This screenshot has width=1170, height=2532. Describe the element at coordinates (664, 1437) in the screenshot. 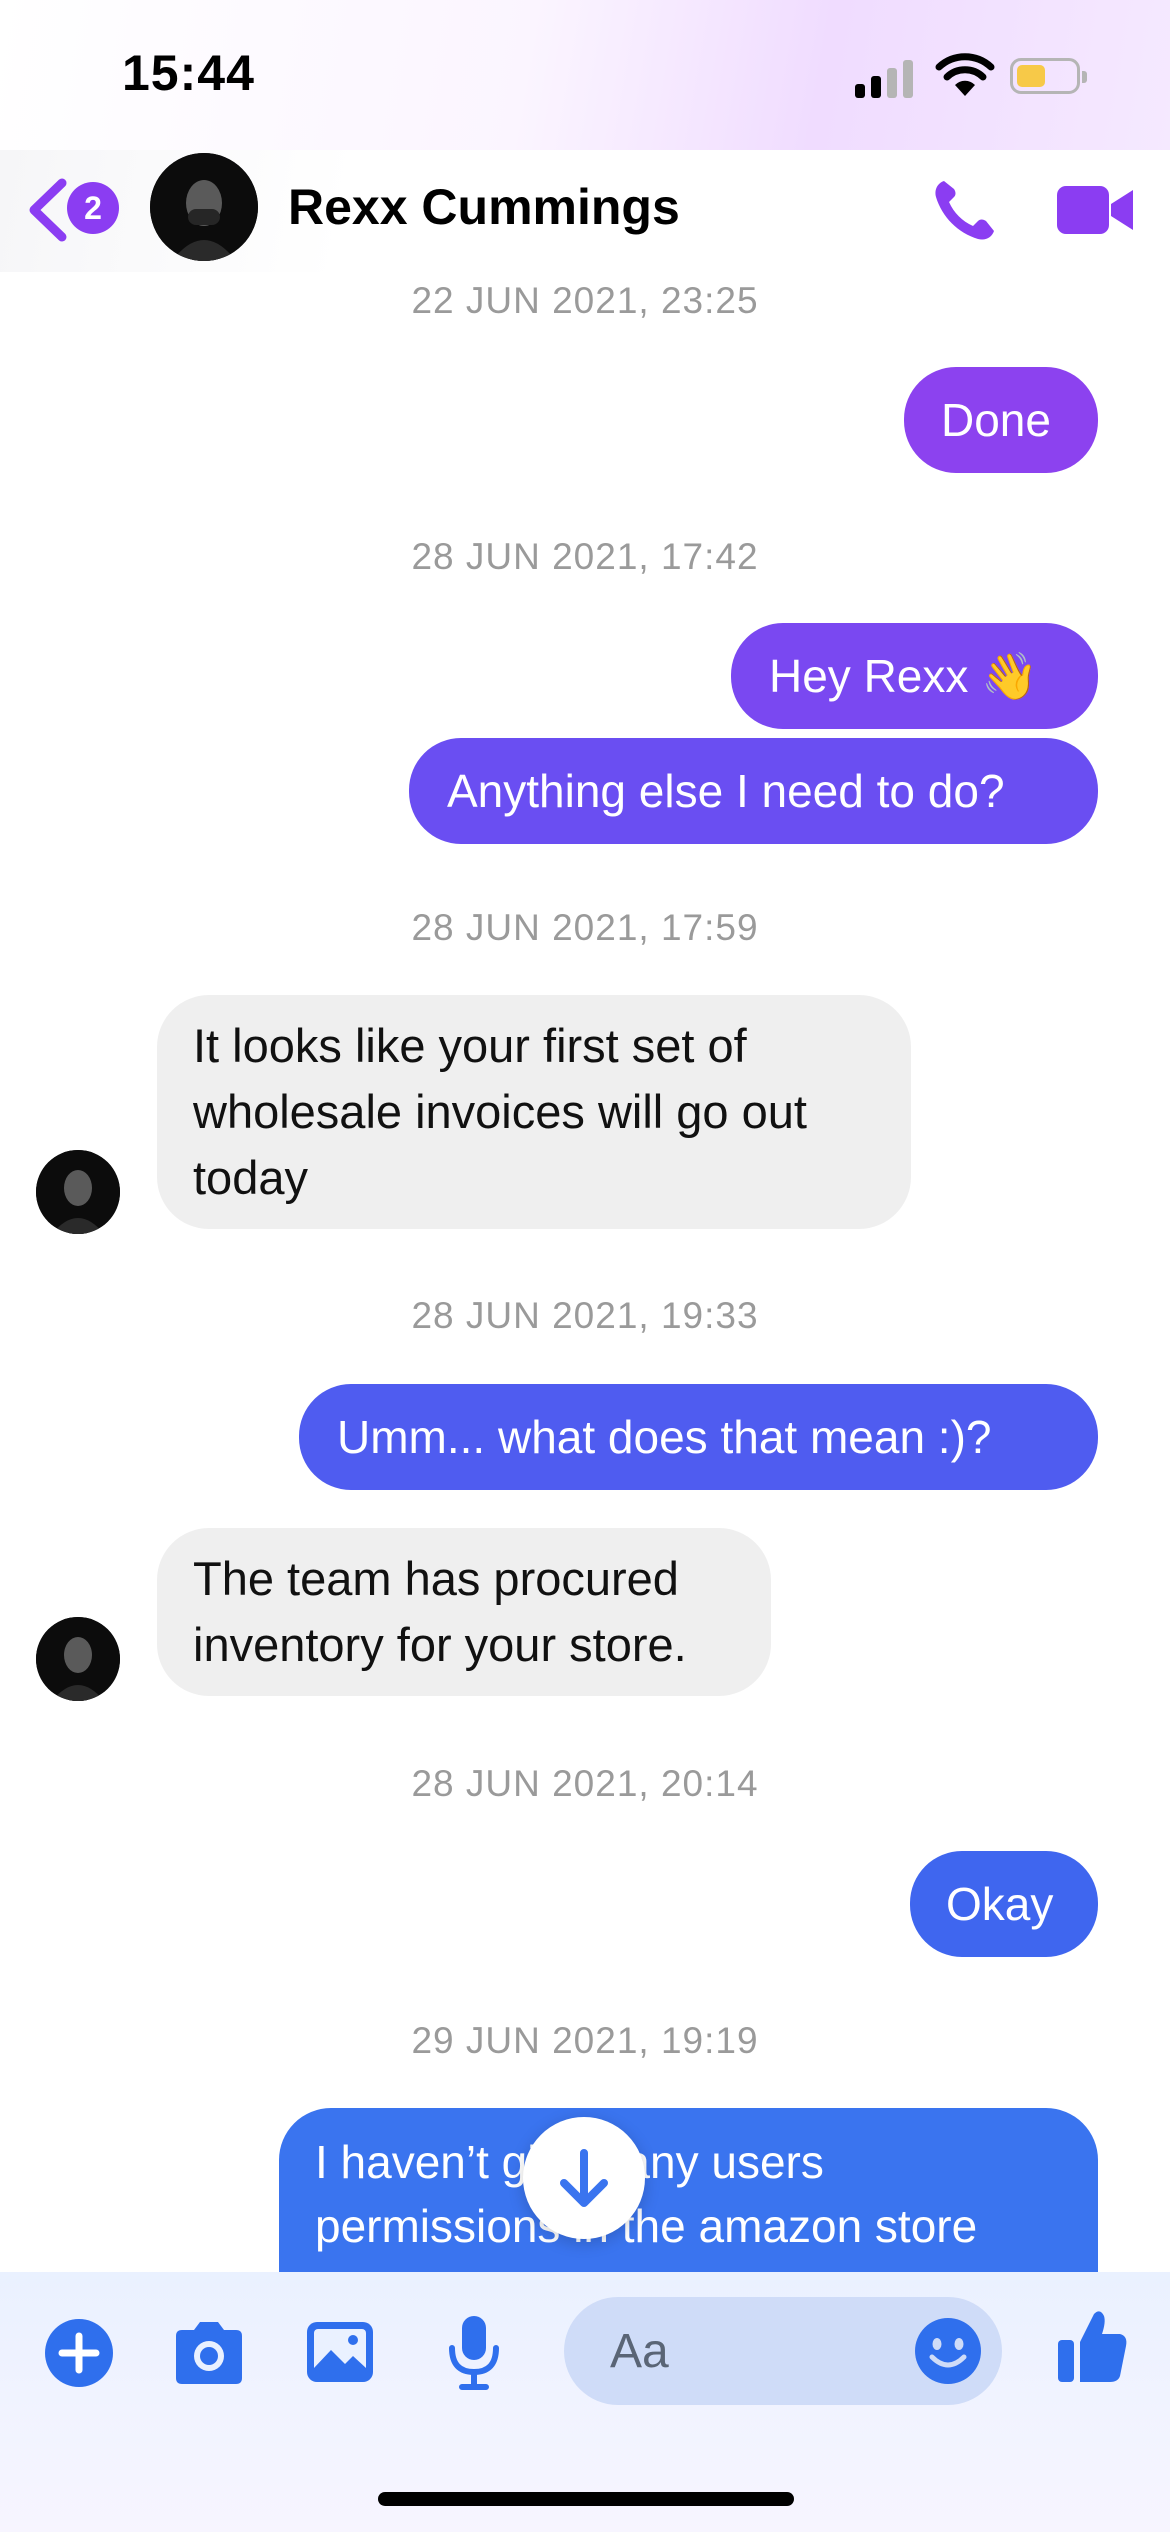

I see `message-text: Umm... what does that mean :)?` at that location.